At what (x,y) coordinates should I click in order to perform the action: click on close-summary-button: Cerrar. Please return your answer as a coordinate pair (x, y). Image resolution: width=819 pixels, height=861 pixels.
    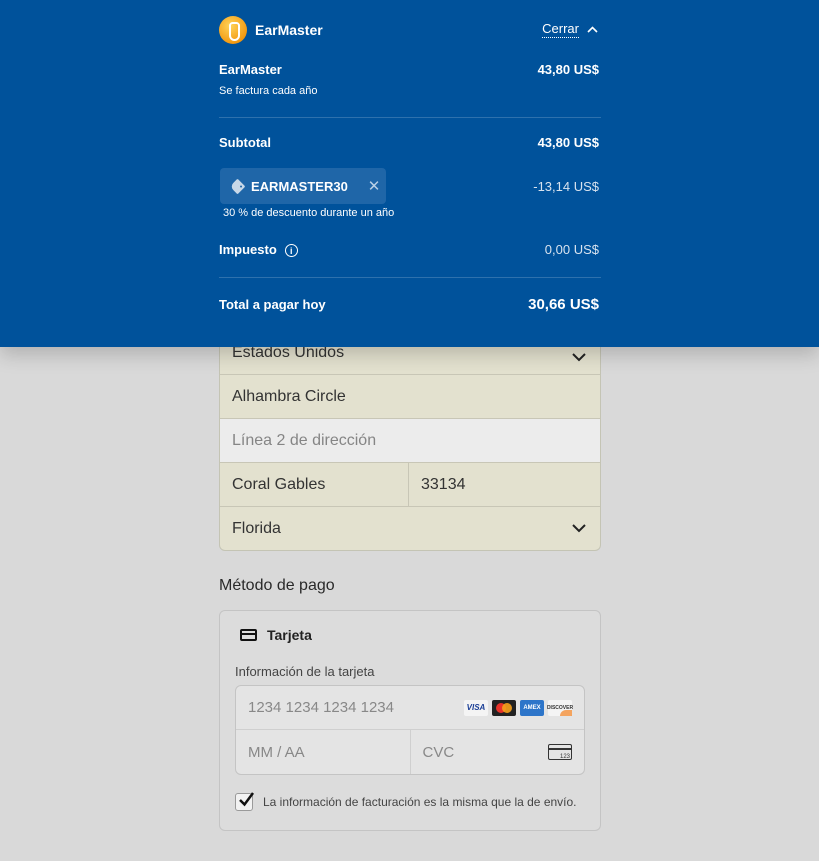
    Looking at the image, I should click on (570, 29).